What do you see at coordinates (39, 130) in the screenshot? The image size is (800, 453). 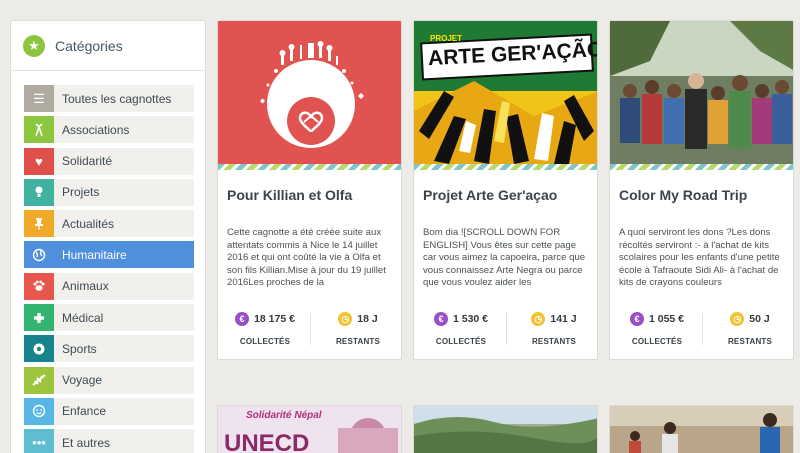 I see `ribbon-icon` at bounding box center [39, 130].